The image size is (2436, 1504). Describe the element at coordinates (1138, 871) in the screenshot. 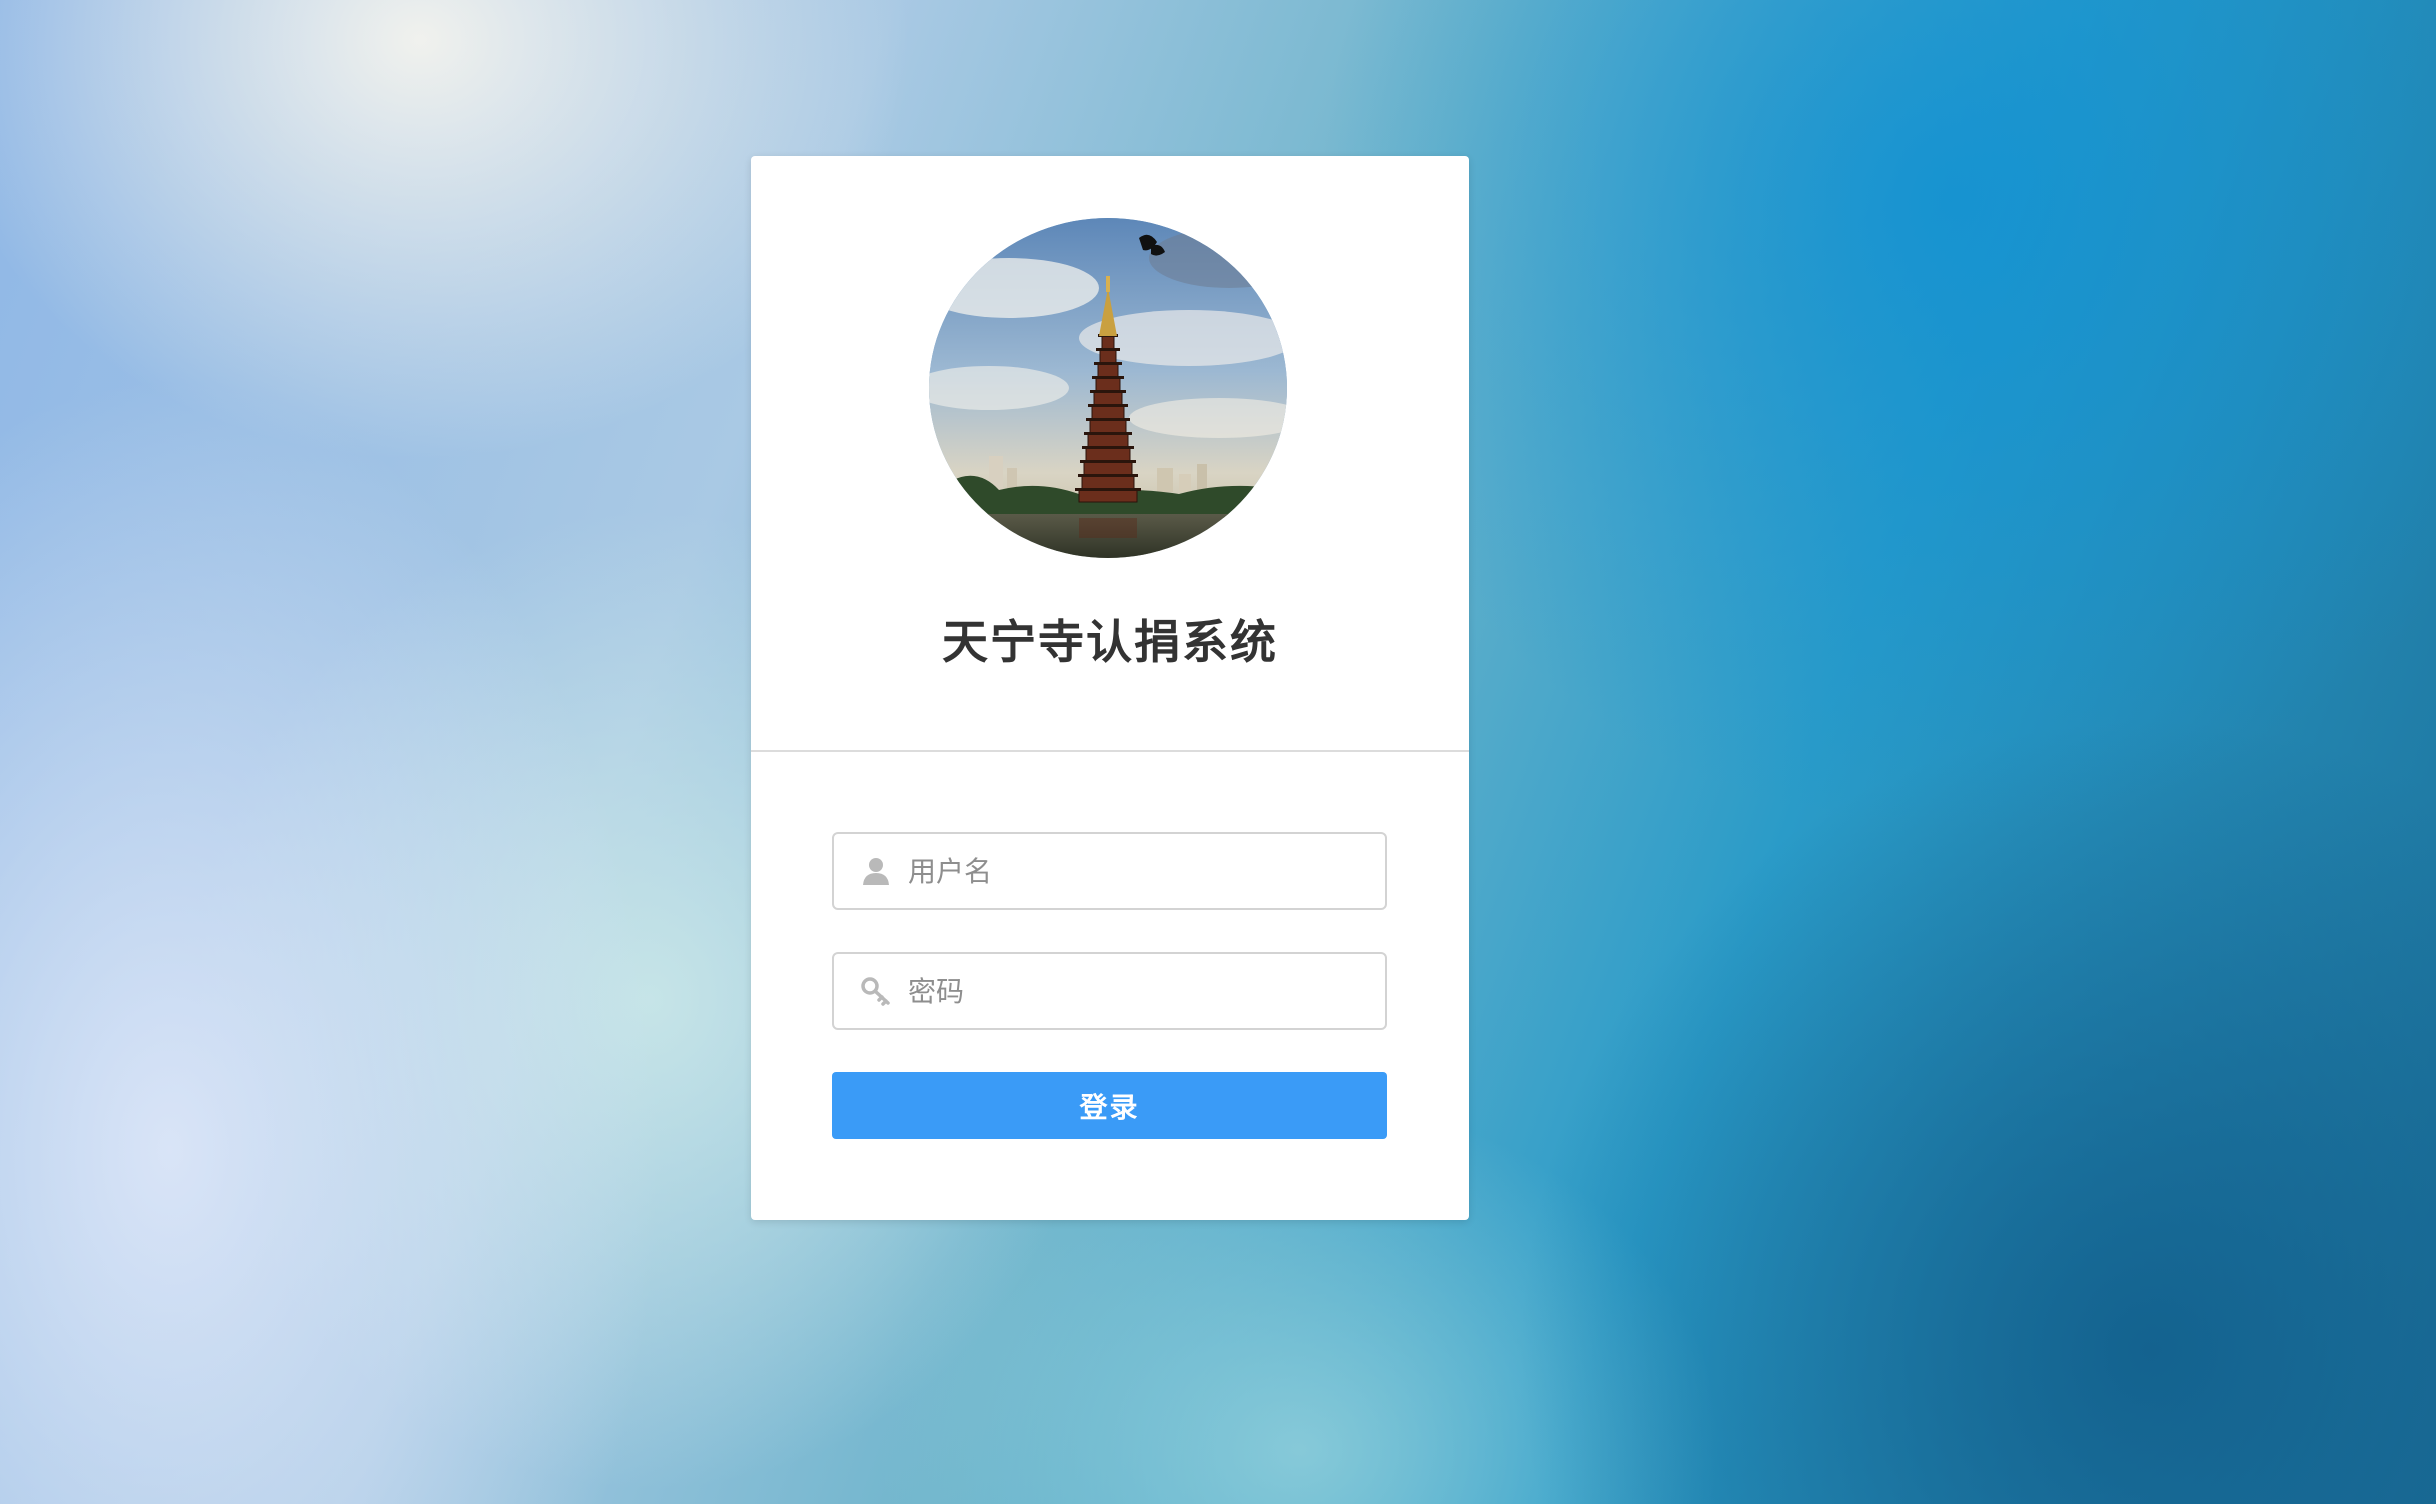

I see `username-input` at that location.